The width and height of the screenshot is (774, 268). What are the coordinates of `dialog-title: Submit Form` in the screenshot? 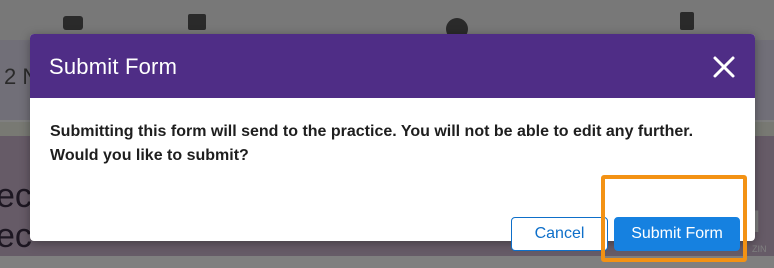 It's located at (113, 66).